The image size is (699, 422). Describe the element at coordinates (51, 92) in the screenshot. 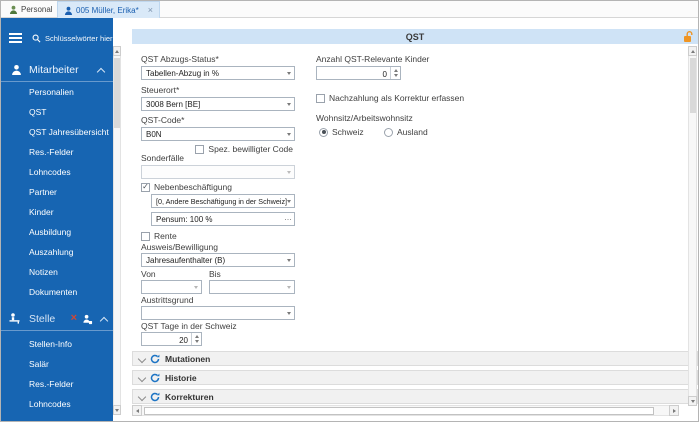

I see `sidebar-item-personalien: Personalien` at that location.